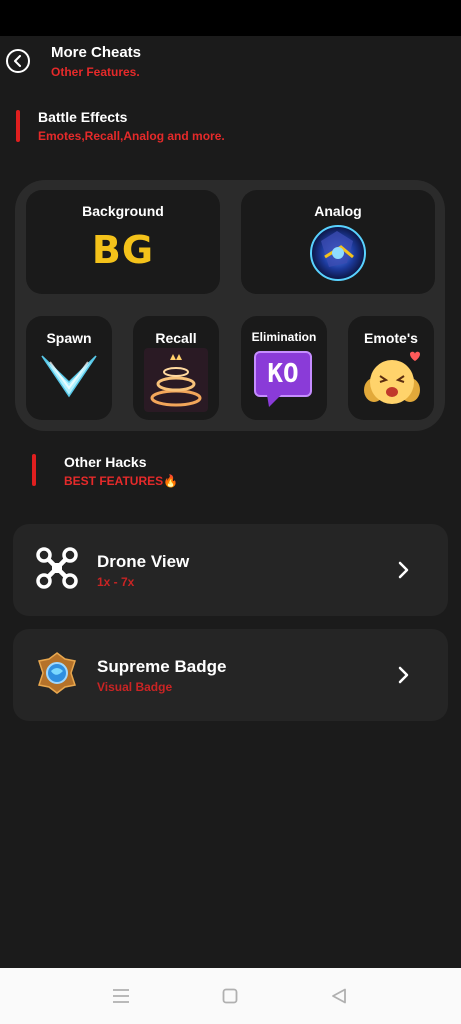  What do you see at coordinates (57, 568) in the screenshot?
I see `drone-icon` at bounding box center [57, 568].